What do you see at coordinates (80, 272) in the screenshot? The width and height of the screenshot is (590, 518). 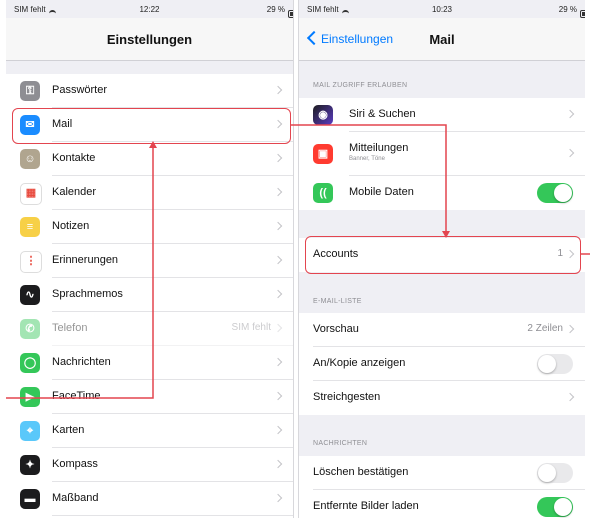 I see `arrow-bottom-to-mail` at bounding box center [80, 272].